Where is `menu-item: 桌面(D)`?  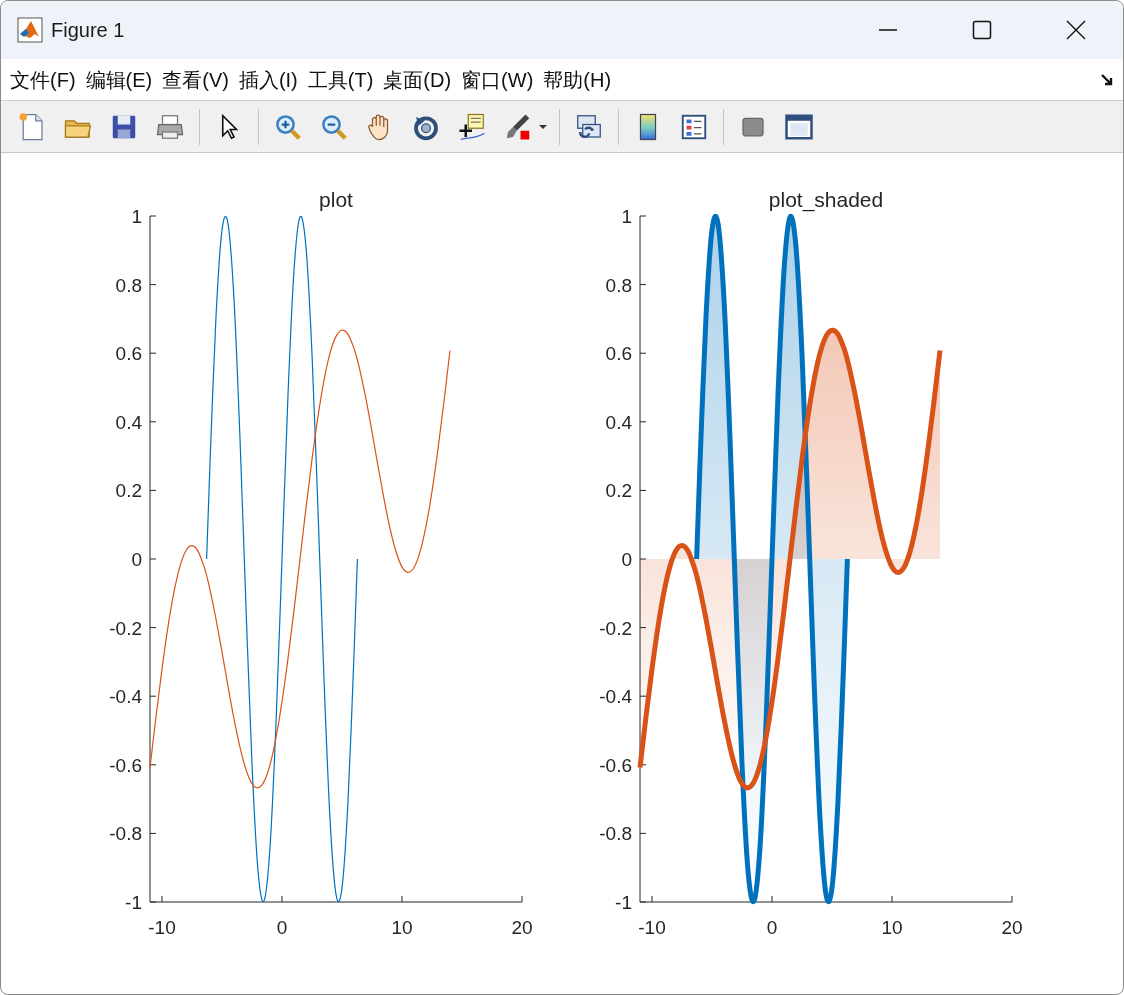 menu-item: 桌面(D) is located at coordinates (417, 79).